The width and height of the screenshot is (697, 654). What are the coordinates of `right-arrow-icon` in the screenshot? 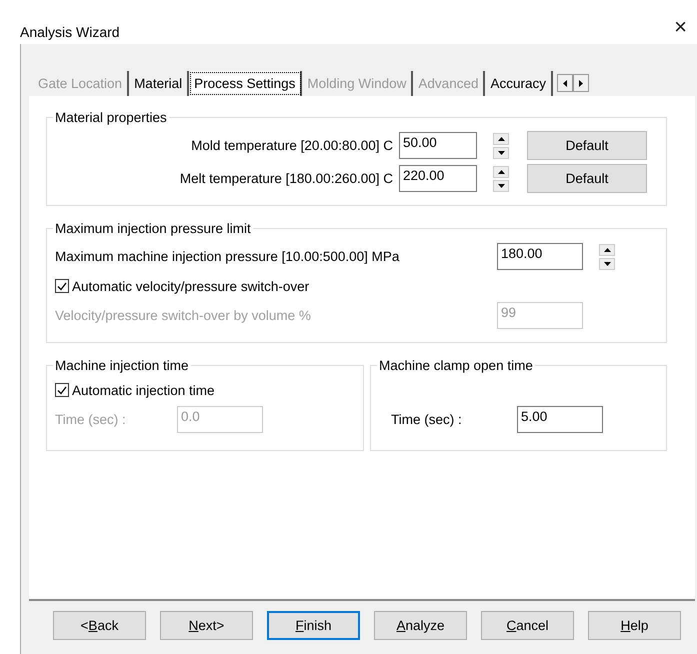 It's located at (581, 83).